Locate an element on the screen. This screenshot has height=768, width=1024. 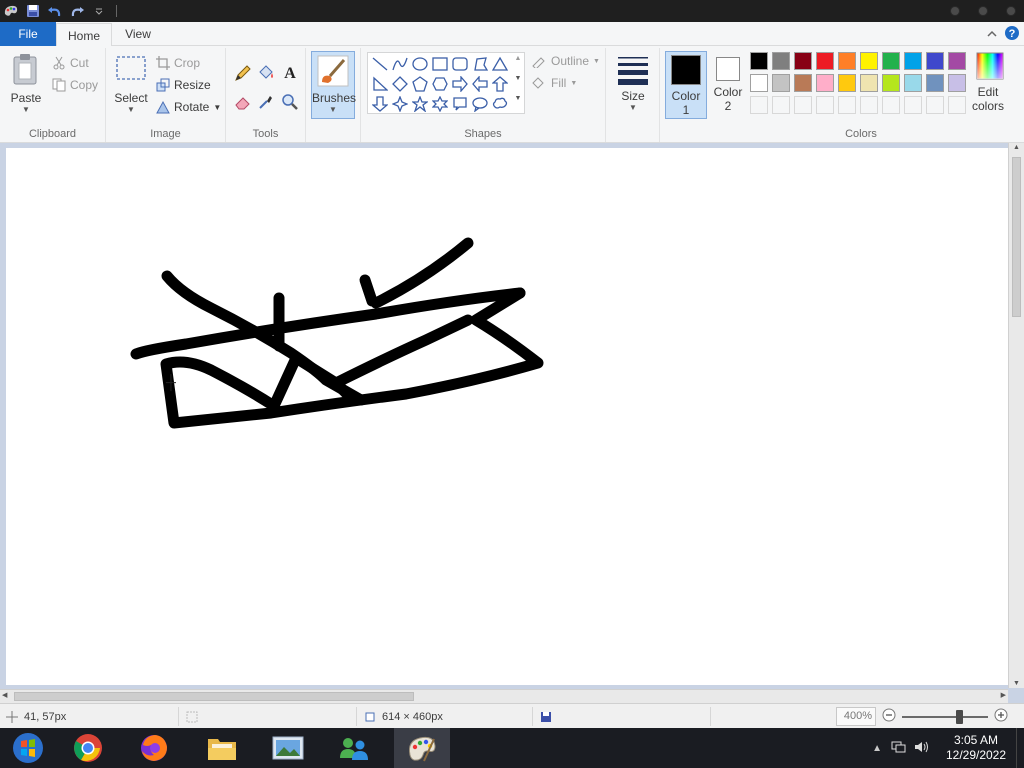
size-dropdown-icon: ▼ is located at coordinates (633, 107).